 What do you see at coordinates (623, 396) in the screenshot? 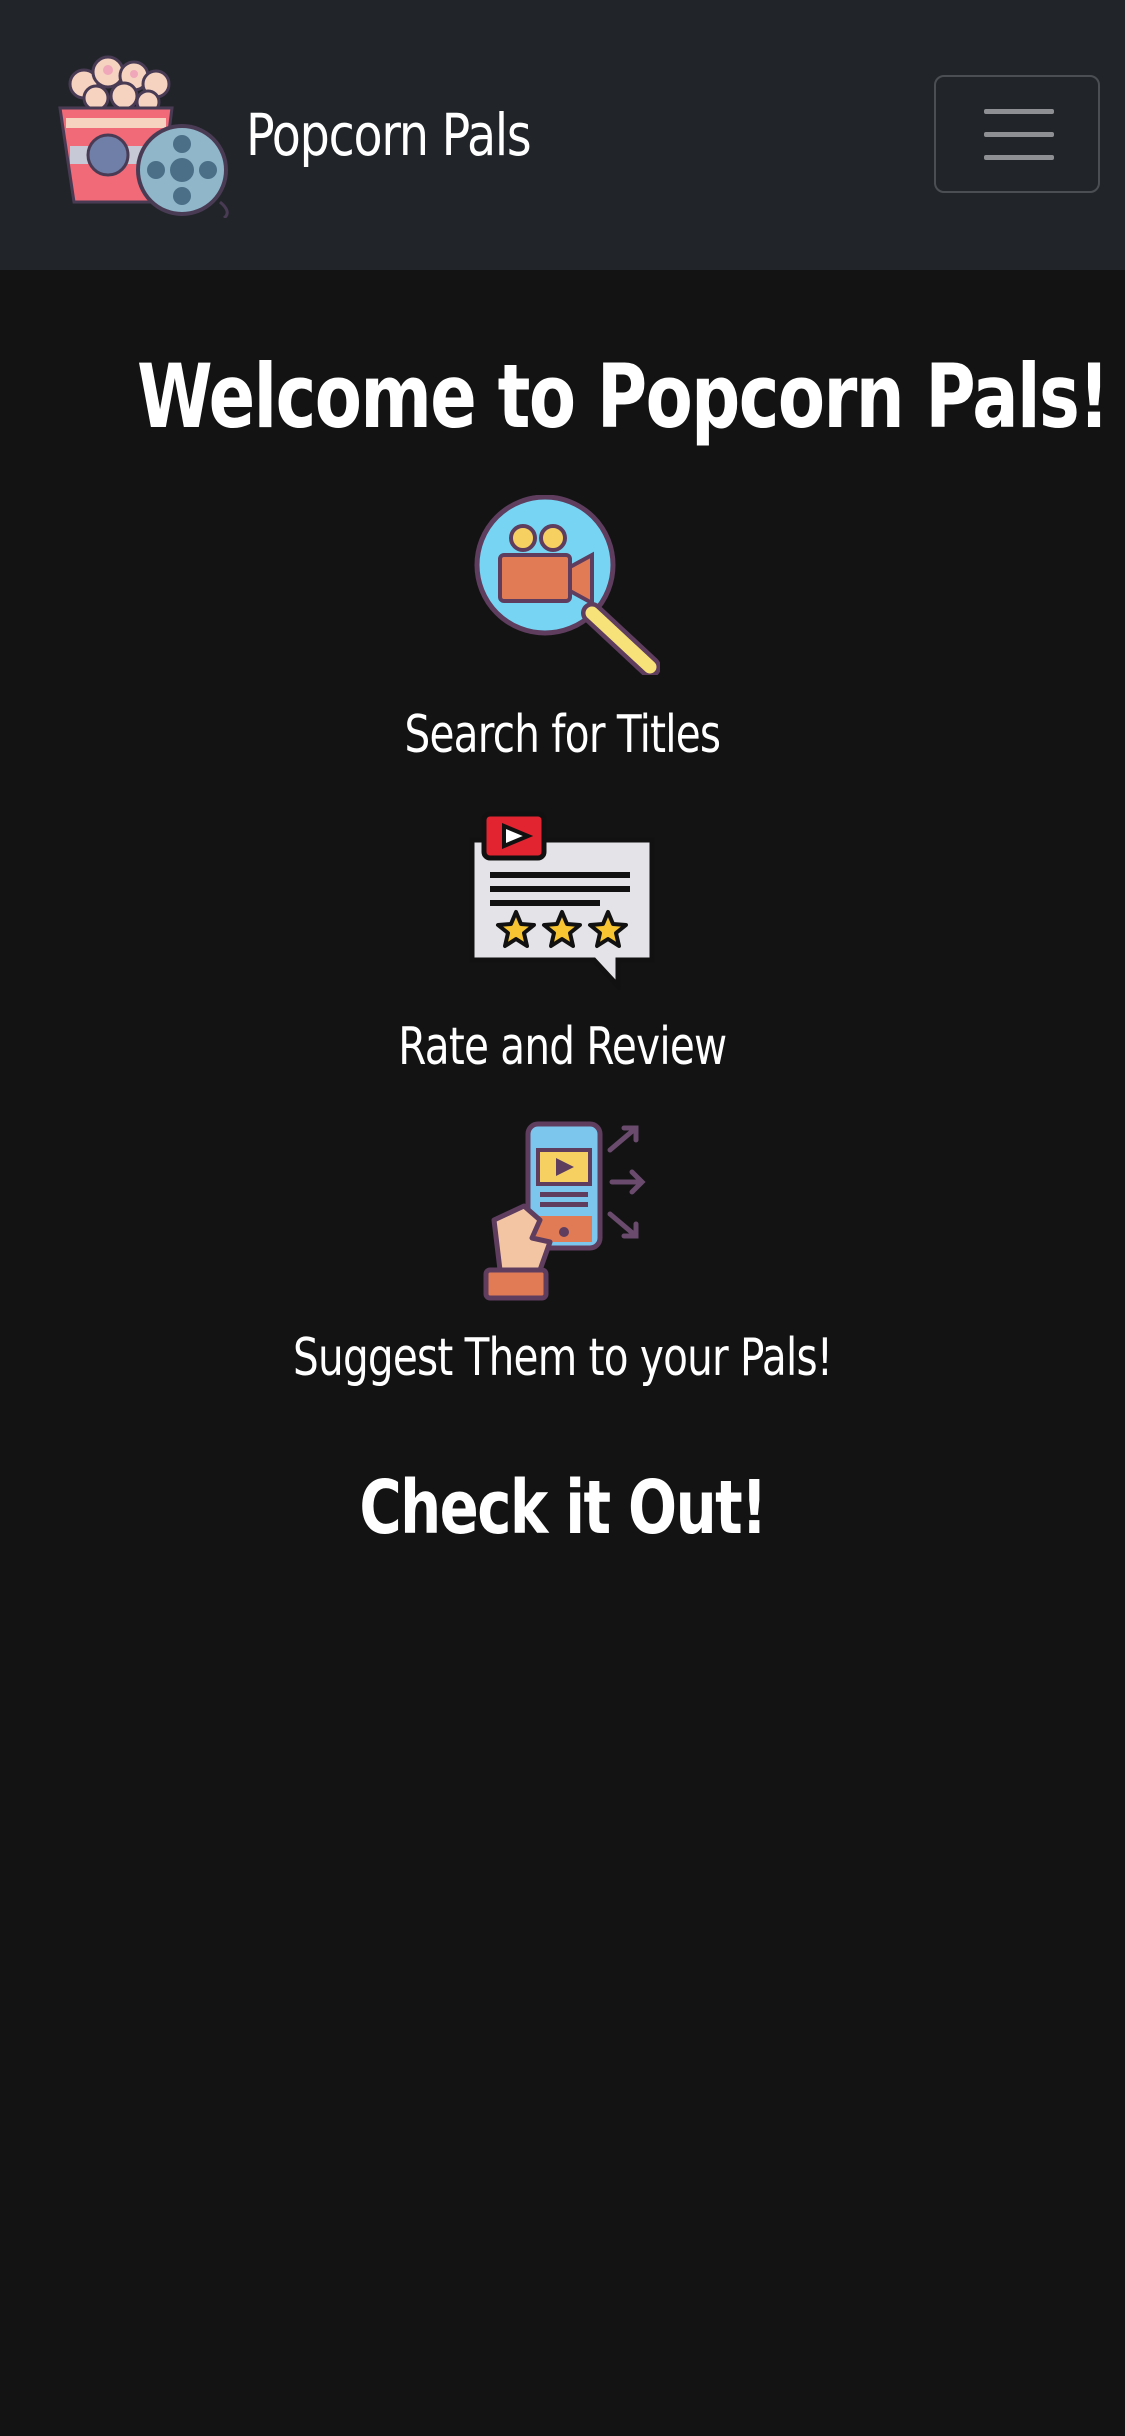
I see `page-title: Welcome to Popcorn Pals!` at bounding box center [623, 396].